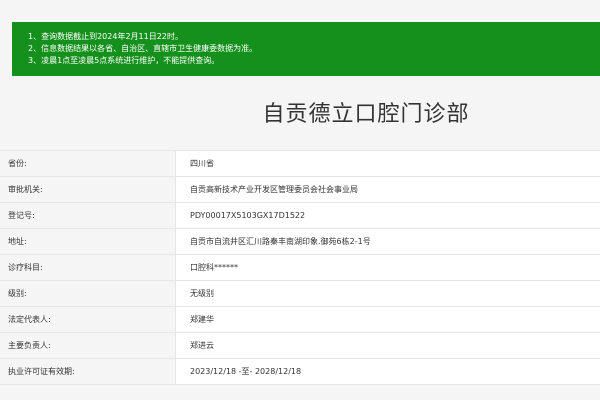 Image resolution: width=600 pixels, height=400 pixels. I want to click on row-value: 自贡高新技术产业开发区管理委员会社会事业局, so click(274, 189).